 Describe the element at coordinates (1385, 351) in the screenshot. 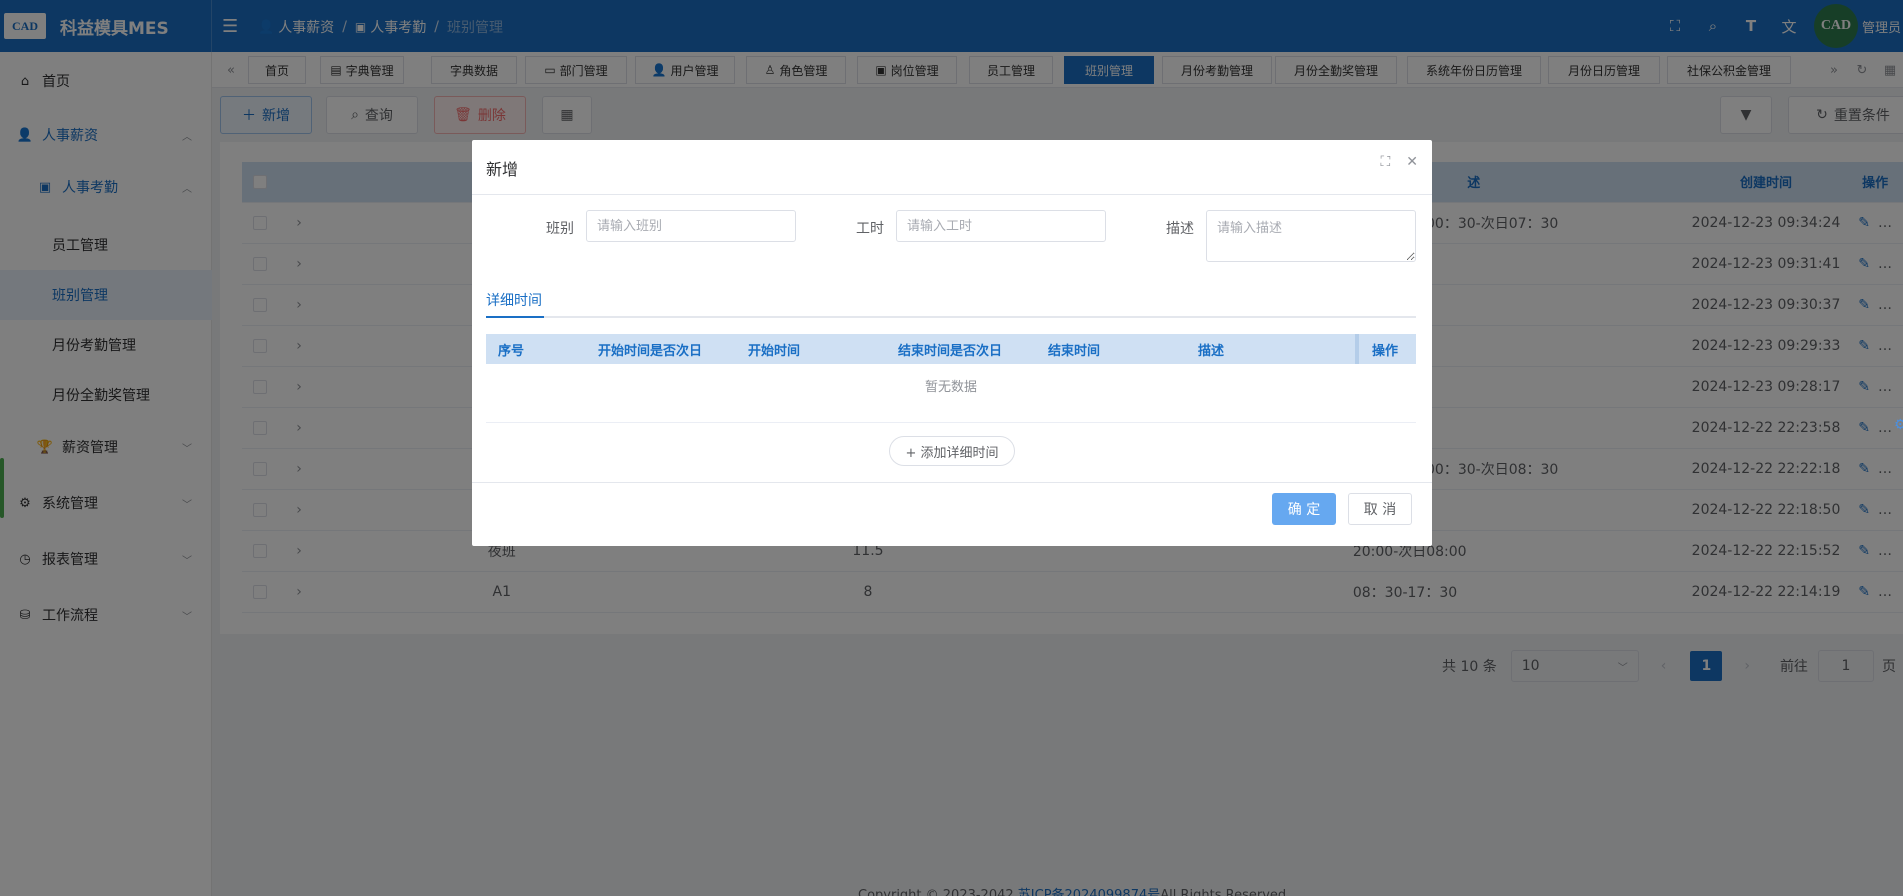

I see `col-action: 操作` at that location.